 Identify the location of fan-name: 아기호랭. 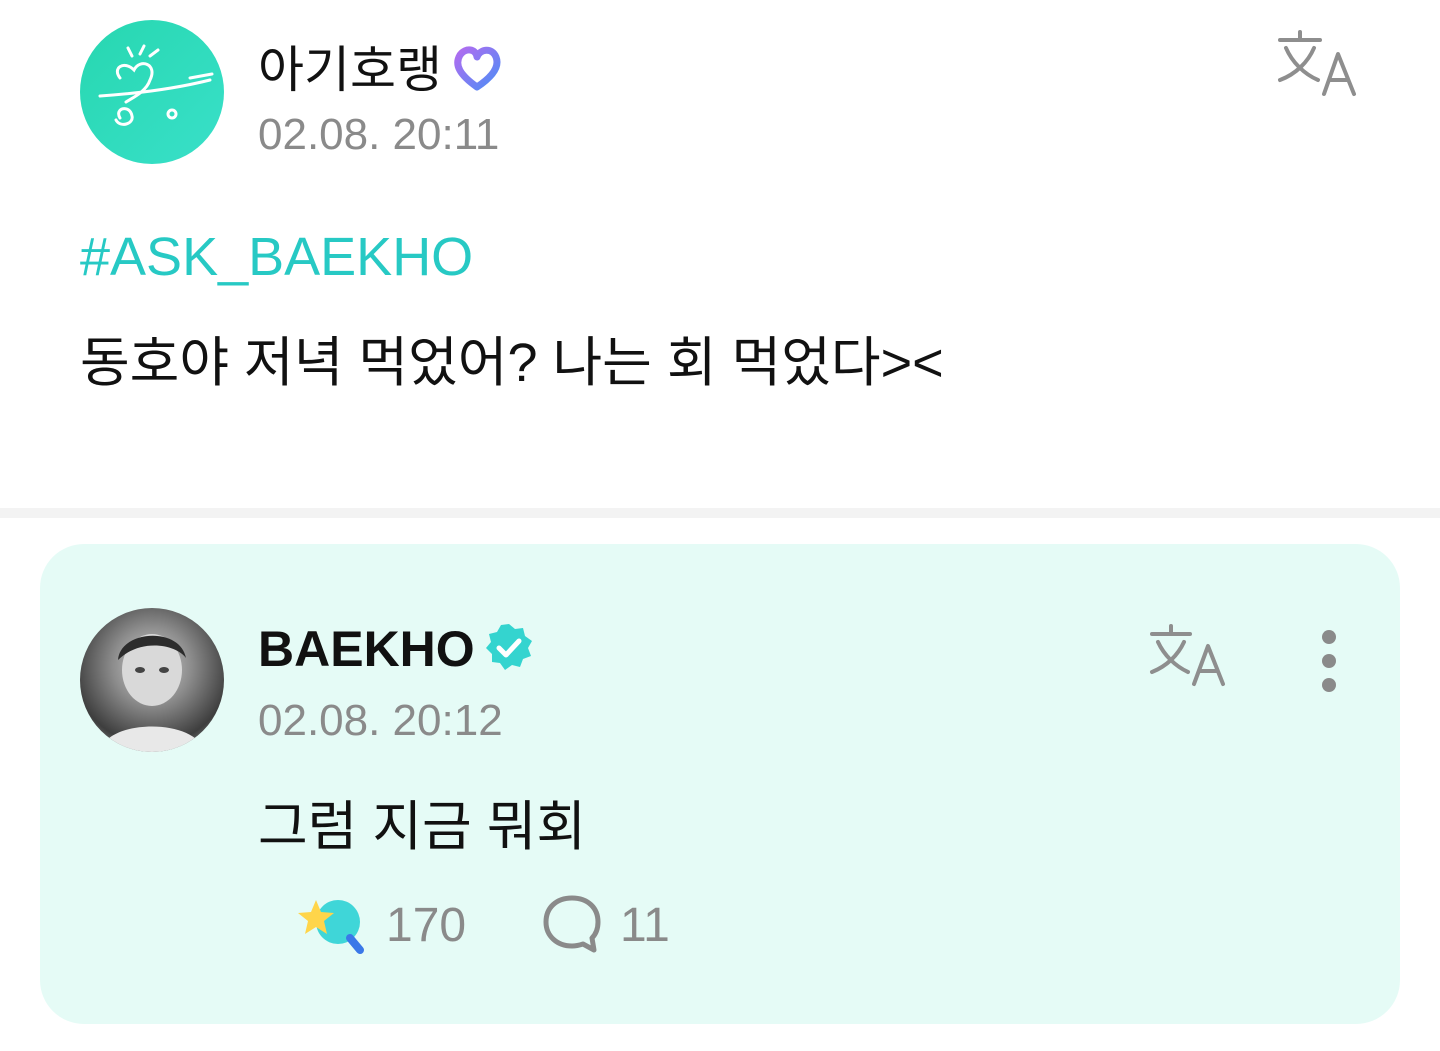
(381, 68).